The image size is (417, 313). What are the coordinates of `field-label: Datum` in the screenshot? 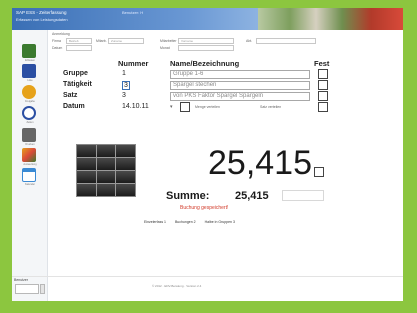 It's located at (57, 48).